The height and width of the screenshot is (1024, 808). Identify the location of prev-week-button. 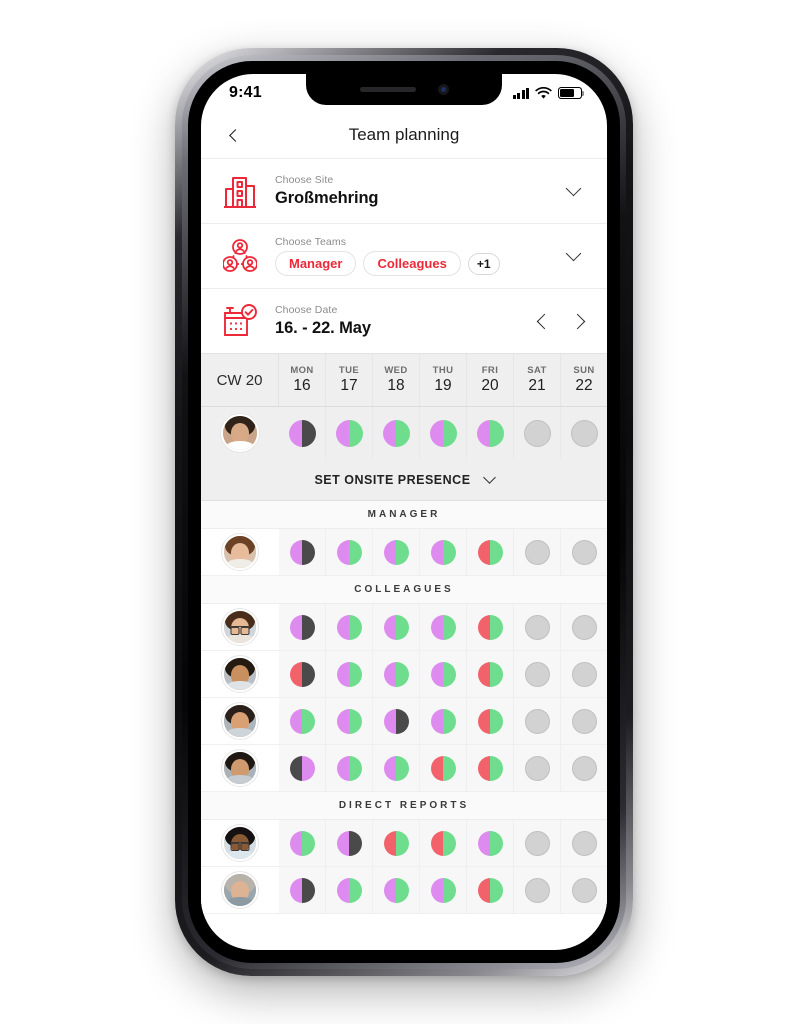
(544, 321).